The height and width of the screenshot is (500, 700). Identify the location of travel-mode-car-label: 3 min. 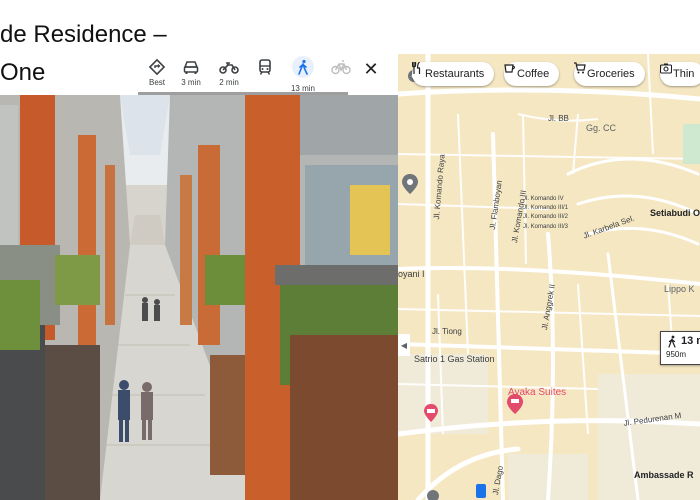
(191, 82).